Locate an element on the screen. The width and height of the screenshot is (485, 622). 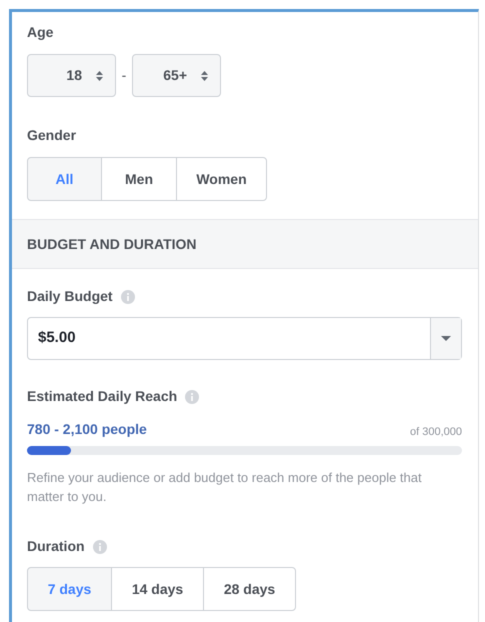
field-label: Gender is located at coordinates (52, 135).